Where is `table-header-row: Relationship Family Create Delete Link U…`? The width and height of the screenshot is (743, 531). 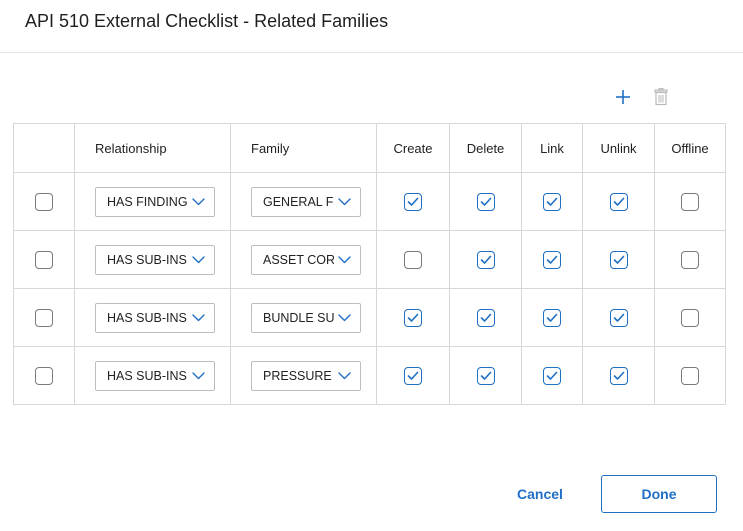
table-header-row: Relationship Family Create Delete Link U… is located at coordinates (369, 148).